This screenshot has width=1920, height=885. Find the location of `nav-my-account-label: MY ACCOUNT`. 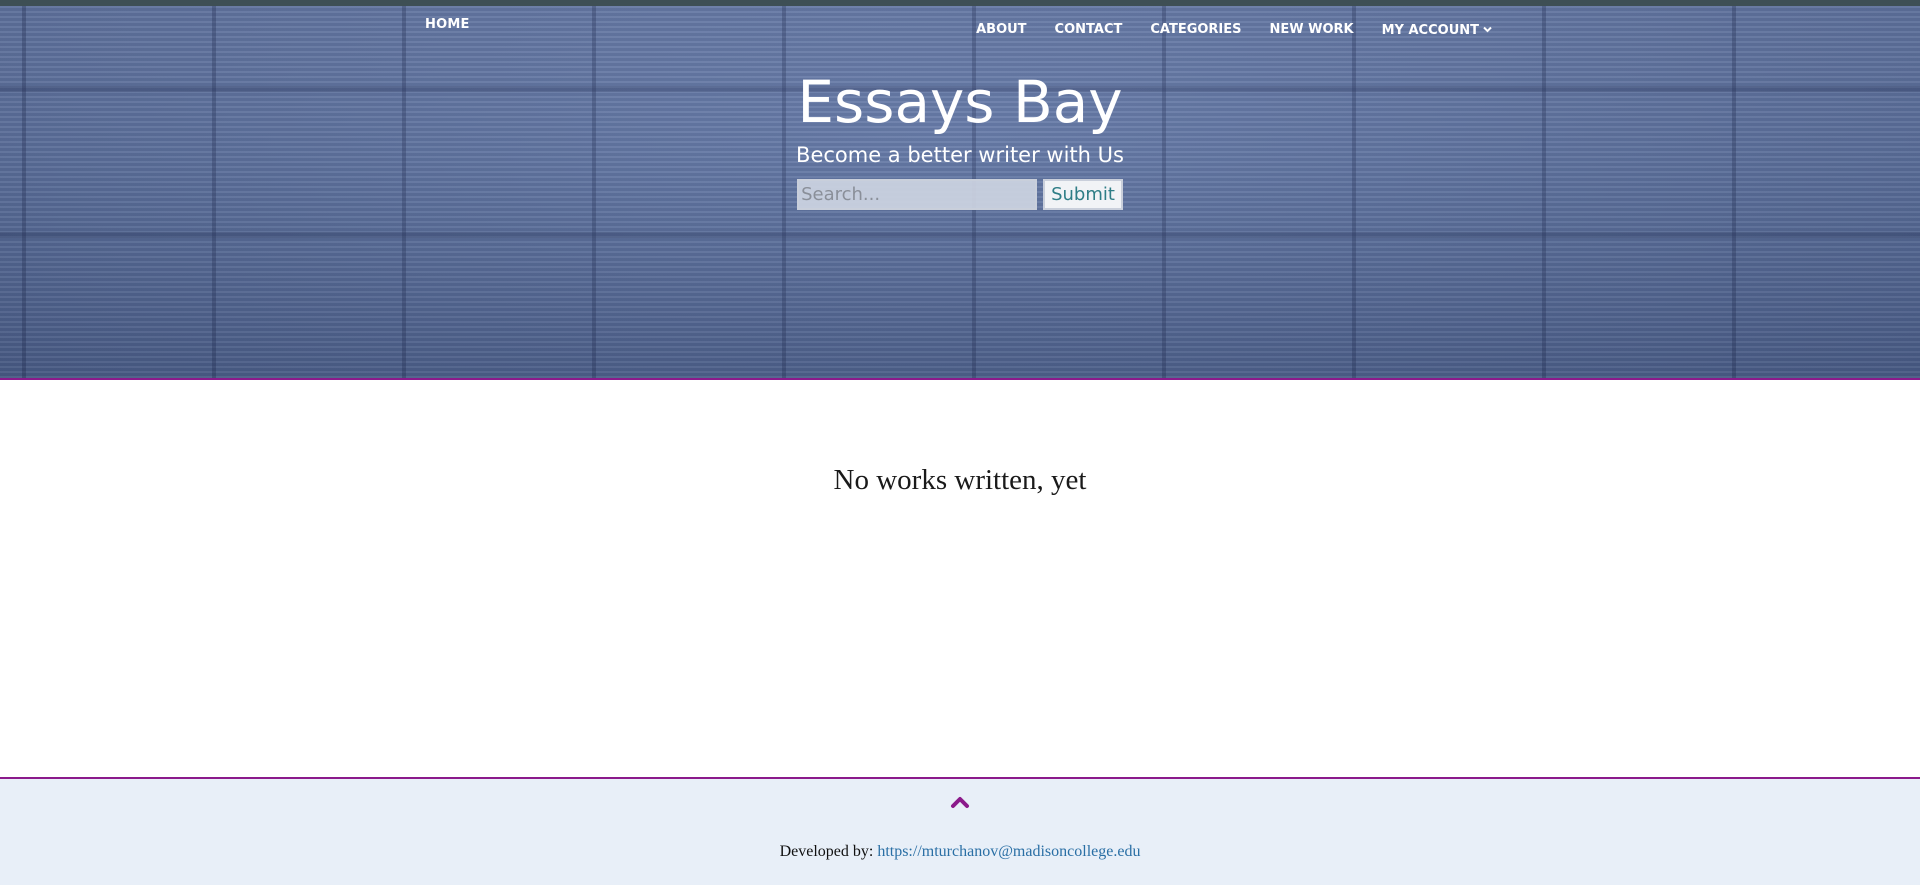

nav-my-account-label: MY ACCOUNT is located at coordinates (1430, 30).